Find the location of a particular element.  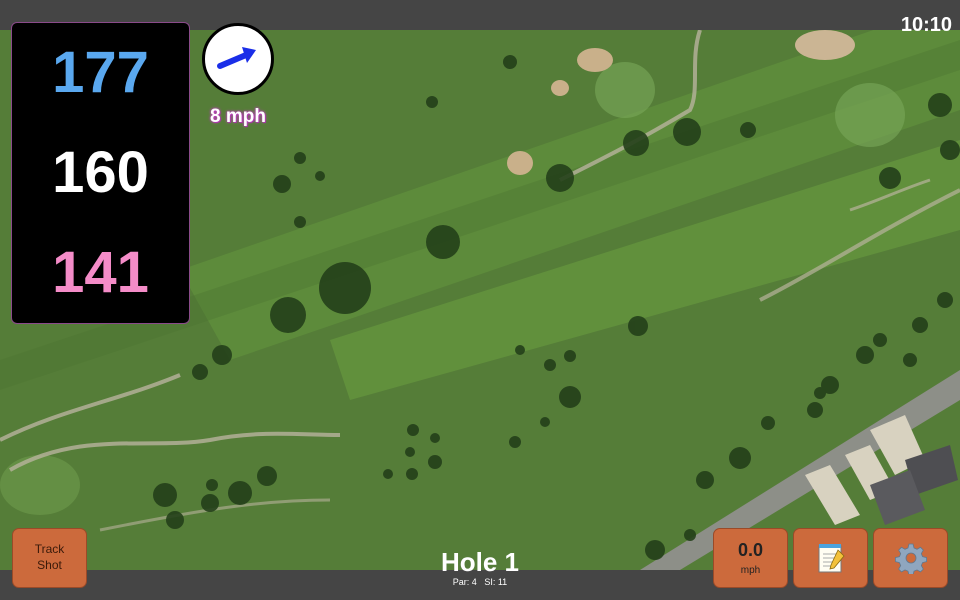

track-shot-button: Track Shot is located at coordinates (49, 558).